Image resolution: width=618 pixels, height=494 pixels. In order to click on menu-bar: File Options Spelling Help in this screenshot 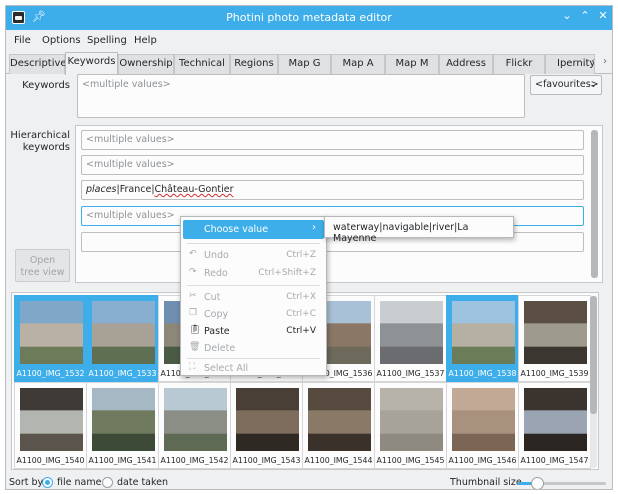, I will do `click(309, 41)`.